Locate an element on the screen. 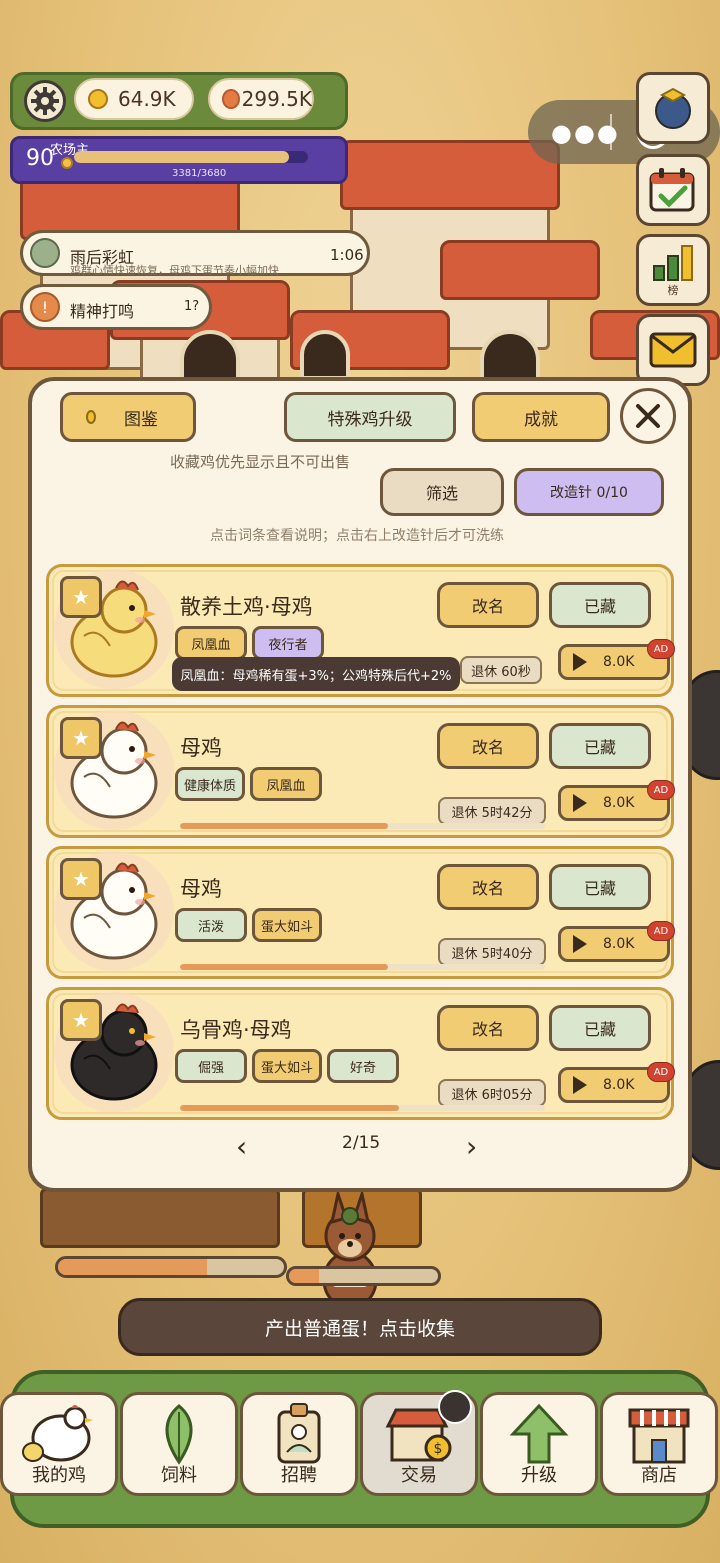  globe-icon is located at coordinates (673, 108).